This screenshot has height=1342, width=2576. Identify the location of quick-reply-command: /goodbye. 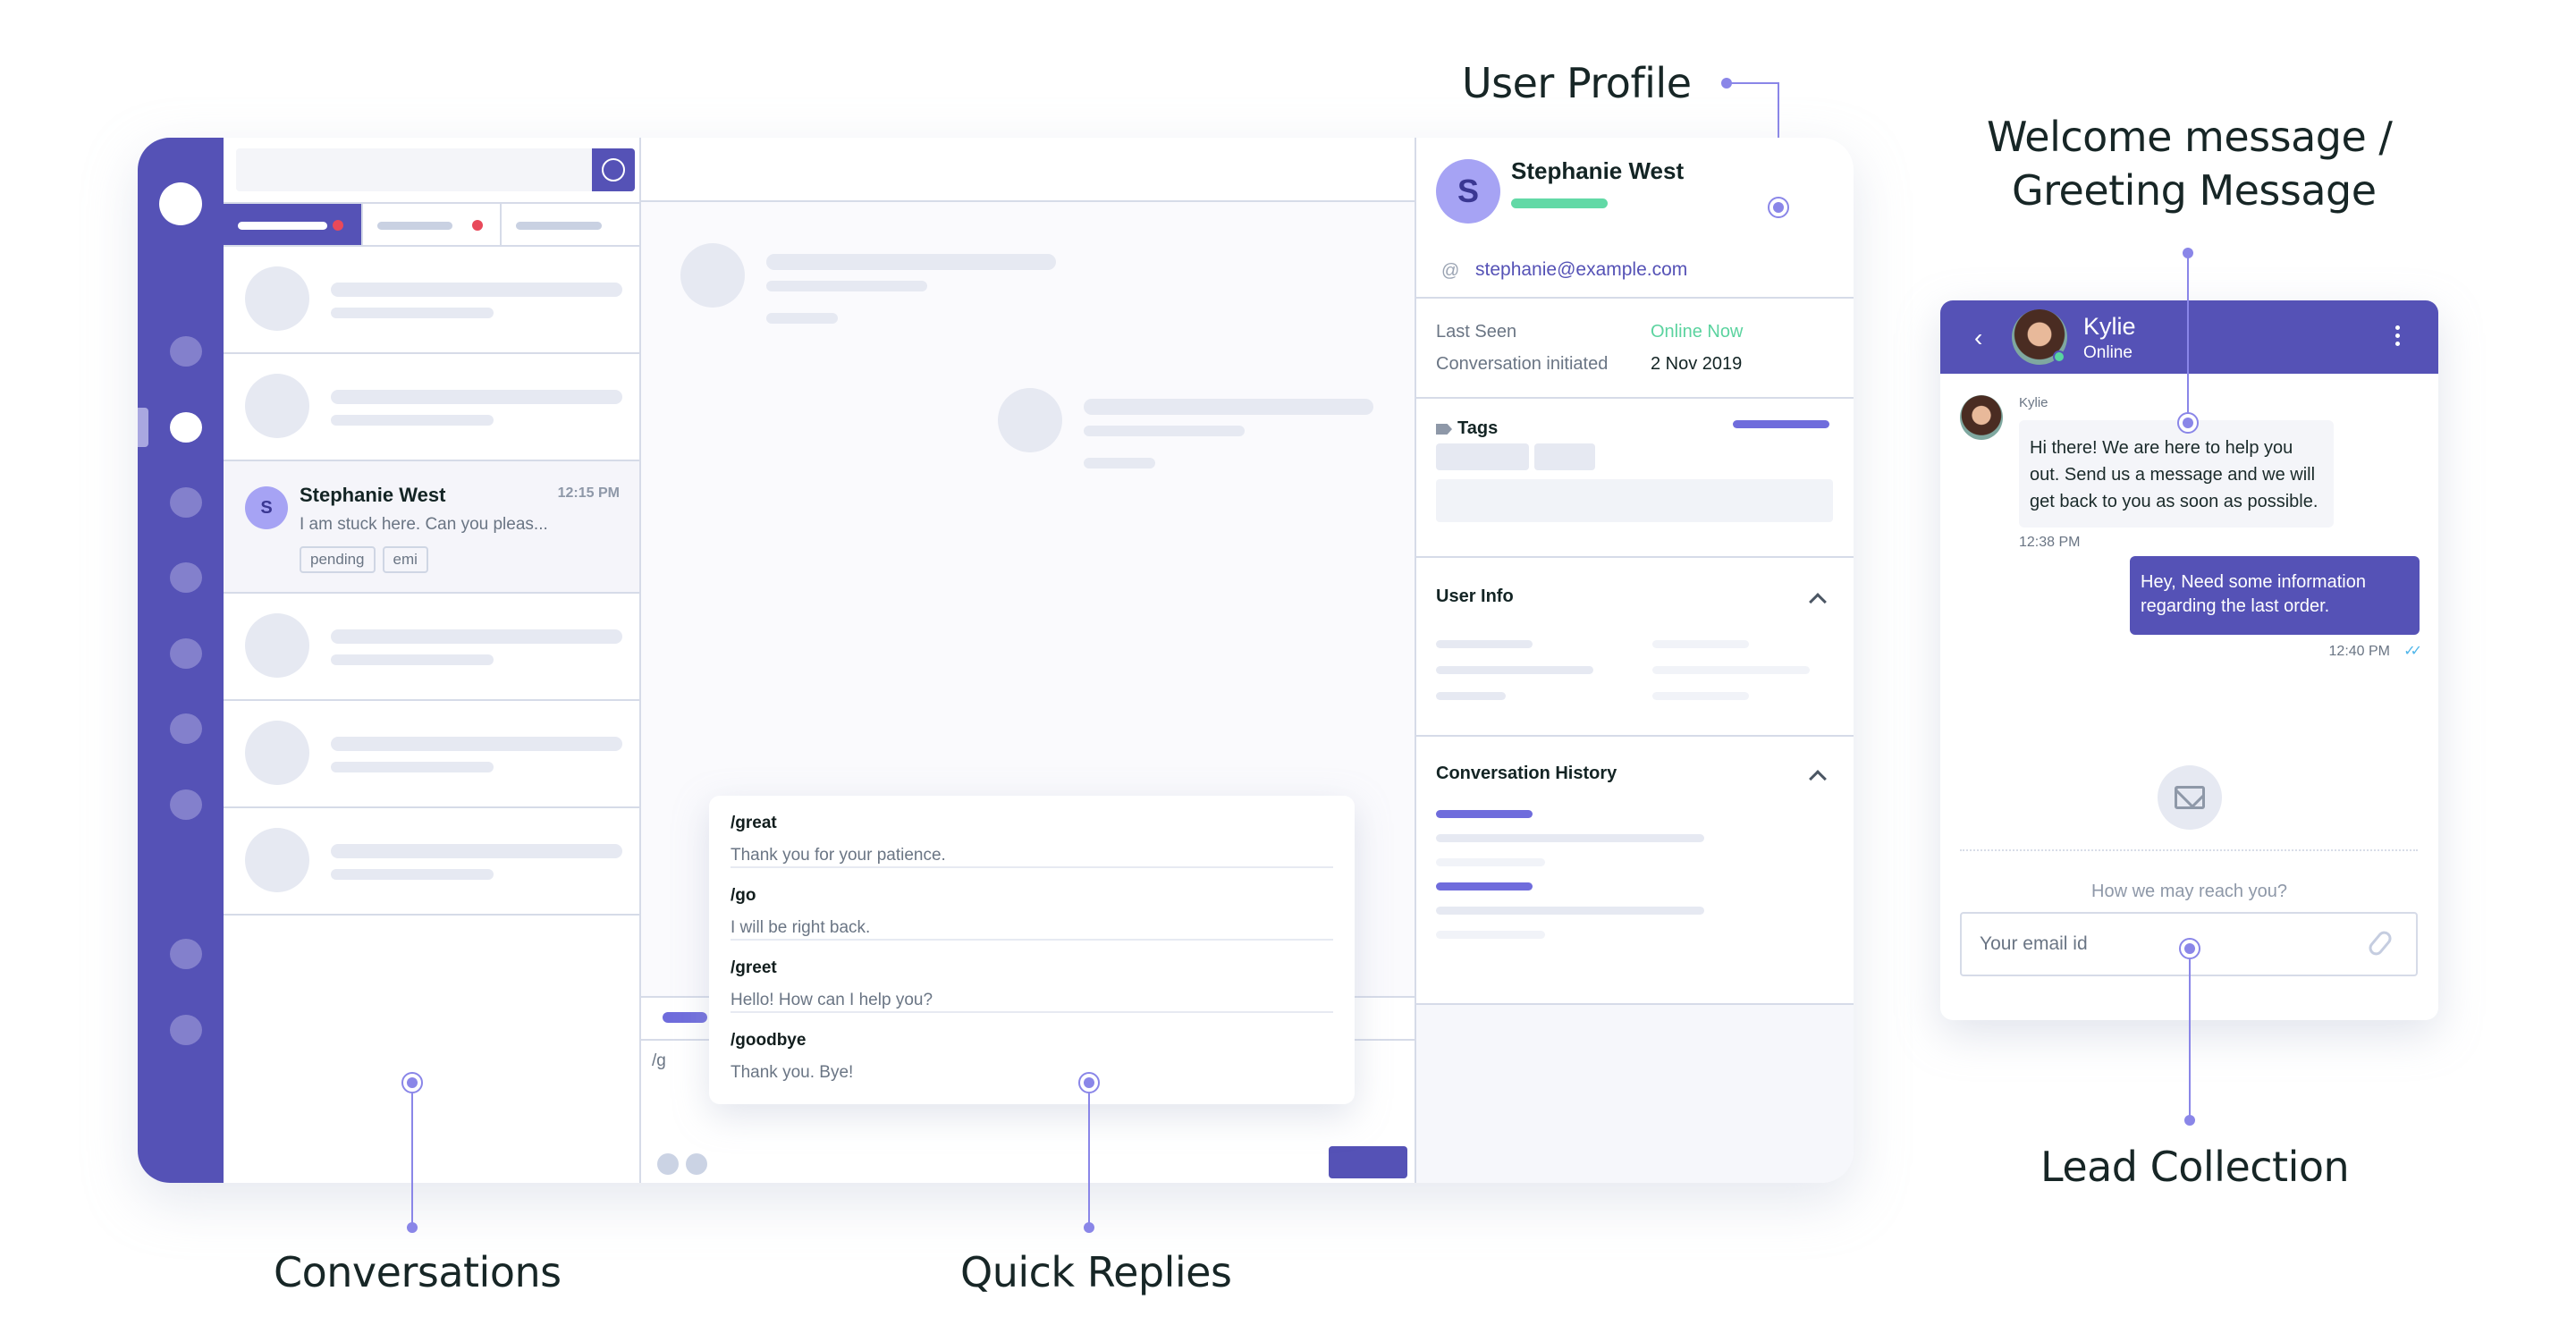
(769, 1040).